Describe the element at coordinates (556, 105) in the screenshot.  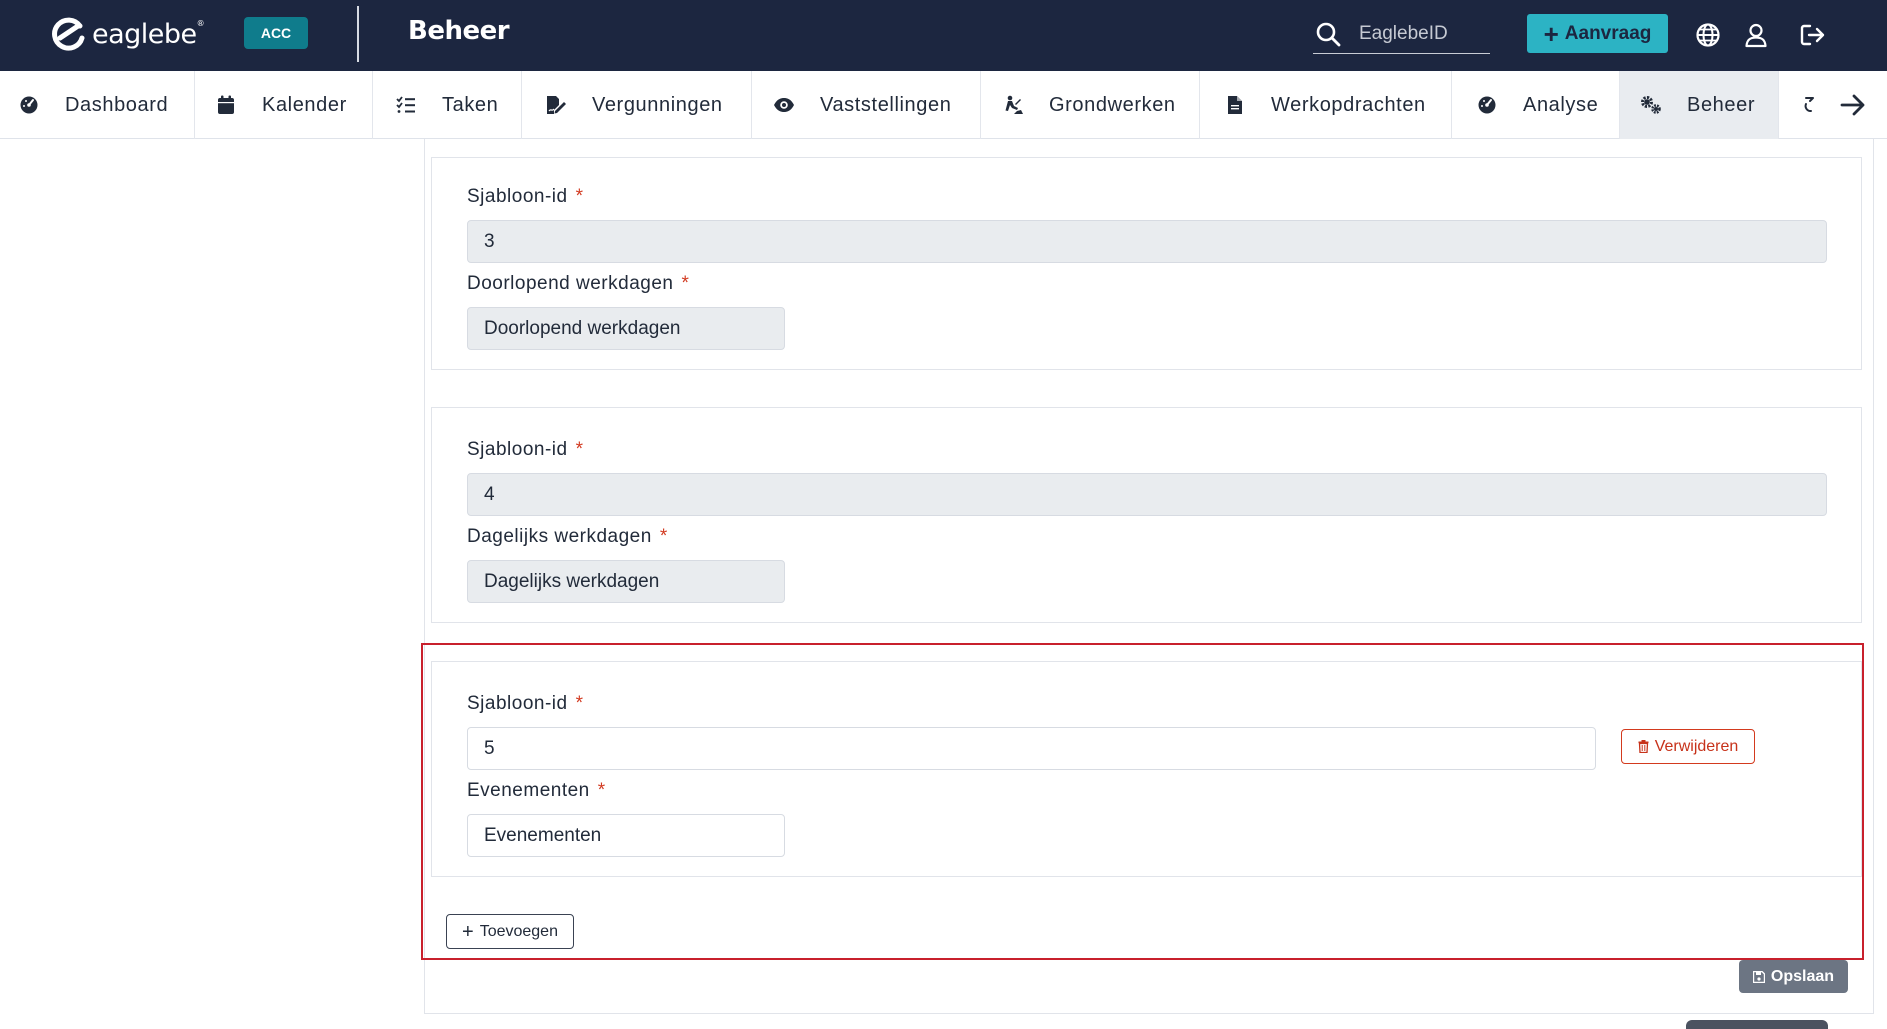
I see `permit-icon` at that location.